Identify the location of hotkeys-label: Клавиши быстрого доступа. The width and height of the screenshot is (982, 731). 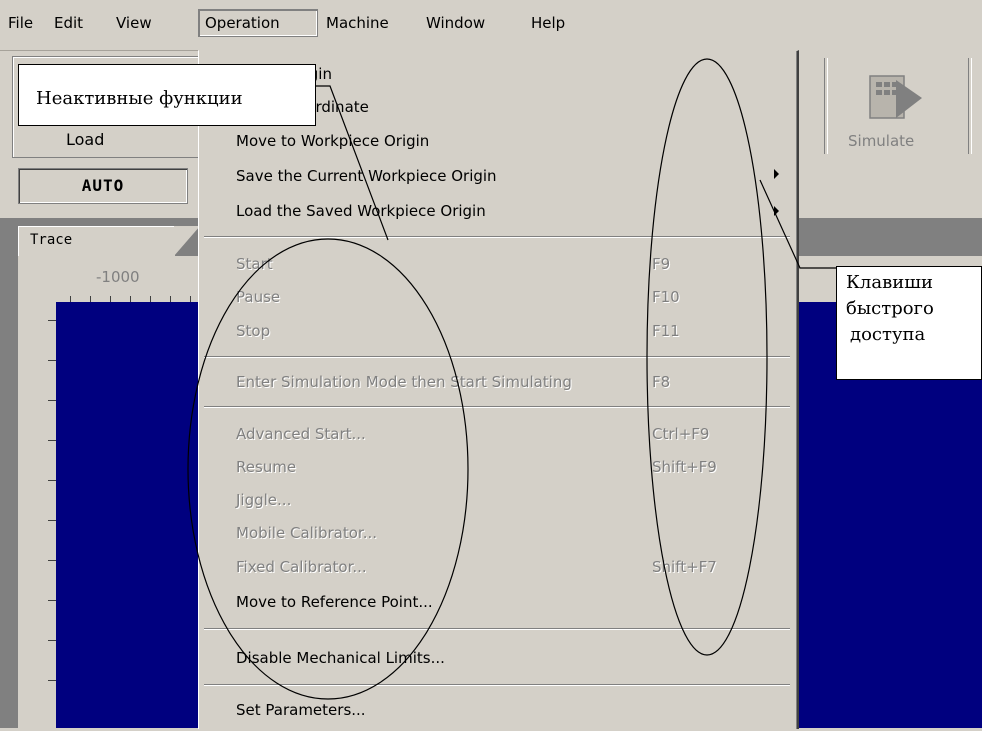
(890, 309).